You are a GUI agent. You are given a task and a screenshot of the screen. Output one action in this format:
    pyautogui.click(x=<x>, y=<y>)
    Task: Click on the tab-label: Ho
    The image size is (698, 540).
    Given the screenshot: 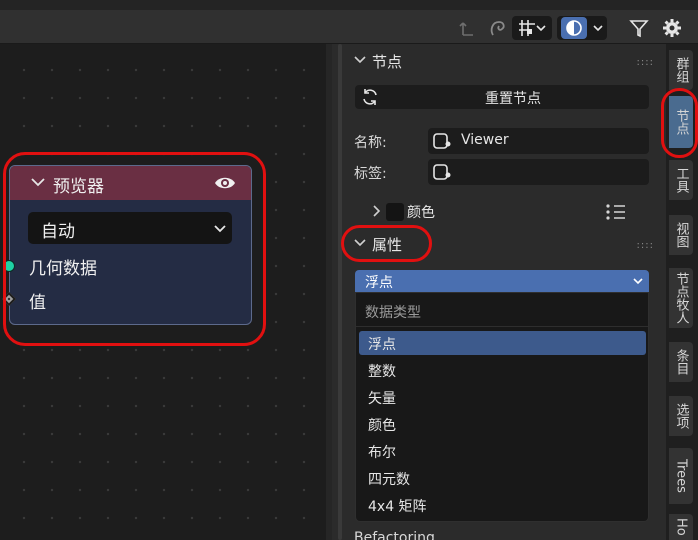 What is the action you would take?
    pyautogui.click(x=681, y=527)
    